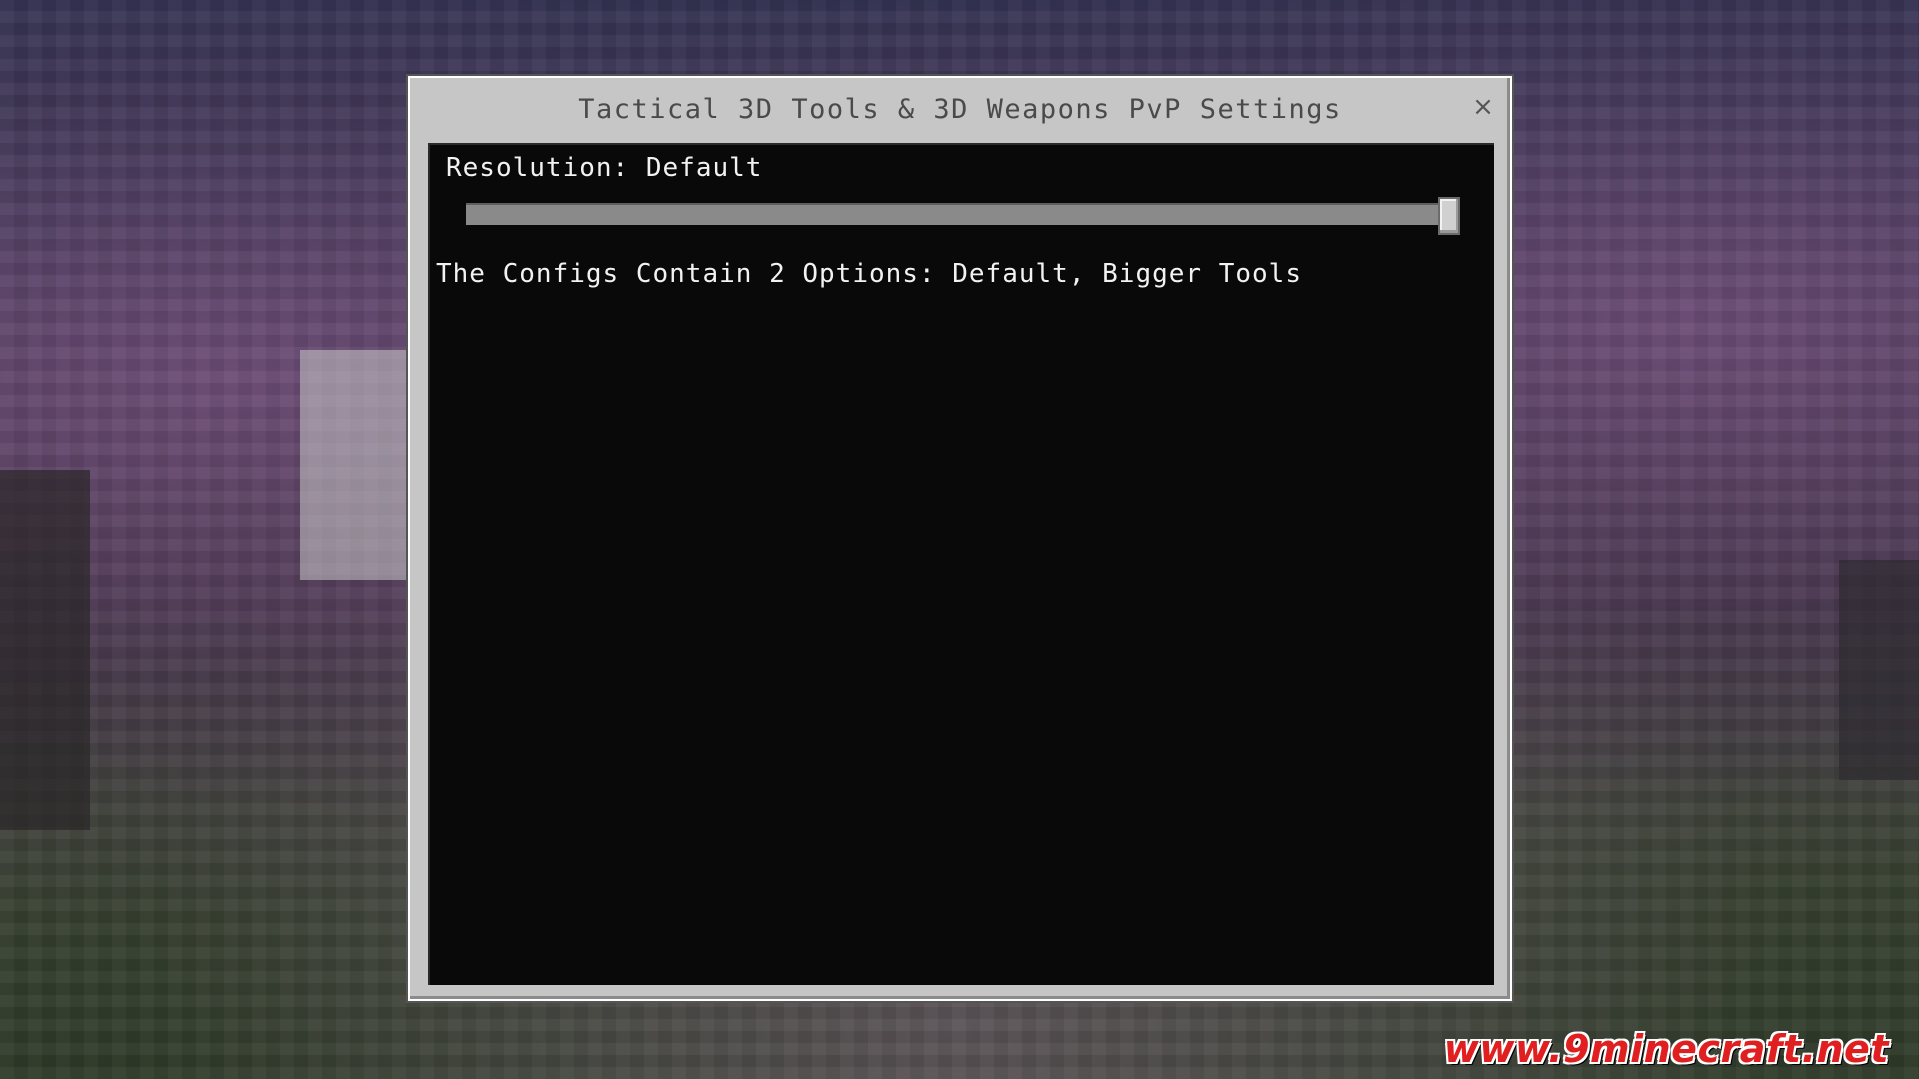  Describe the element at coordinates (360, 465) in the screenshot. I see `background-stone` at that location.